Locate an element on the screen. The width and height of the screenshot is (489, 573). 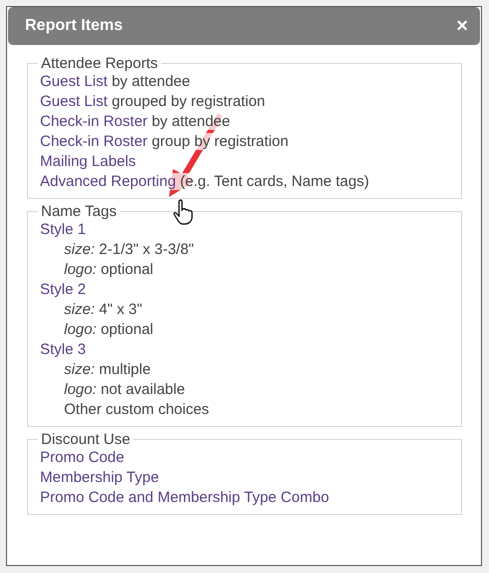
report-link: Membership Type is located at coordinates (99, 477).